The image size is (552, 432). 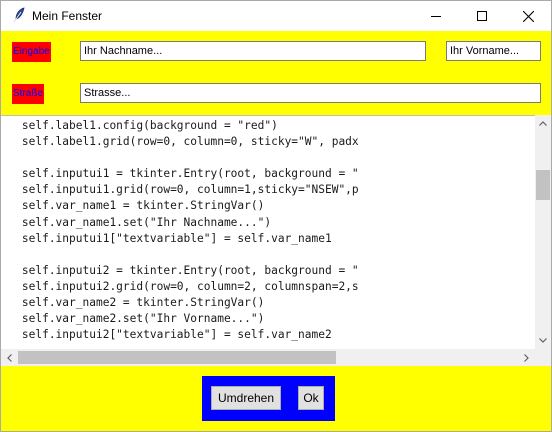 I want to click on scroll-left-button, so click(x=9, y=357).